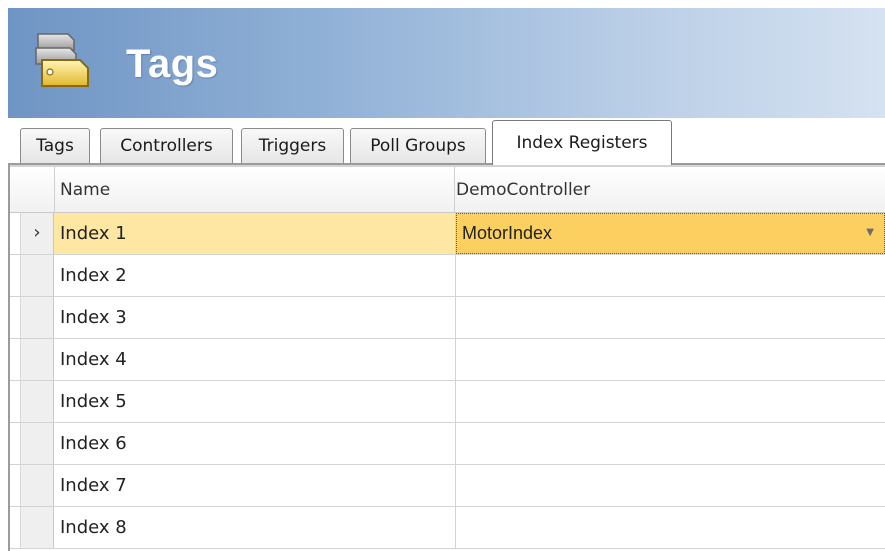 This screenshot has width=885, height=551. What do you see at coordinates (255, 485) in the screenshot?
I see `cell-name: Index 7` at bounding box center [255, 485].